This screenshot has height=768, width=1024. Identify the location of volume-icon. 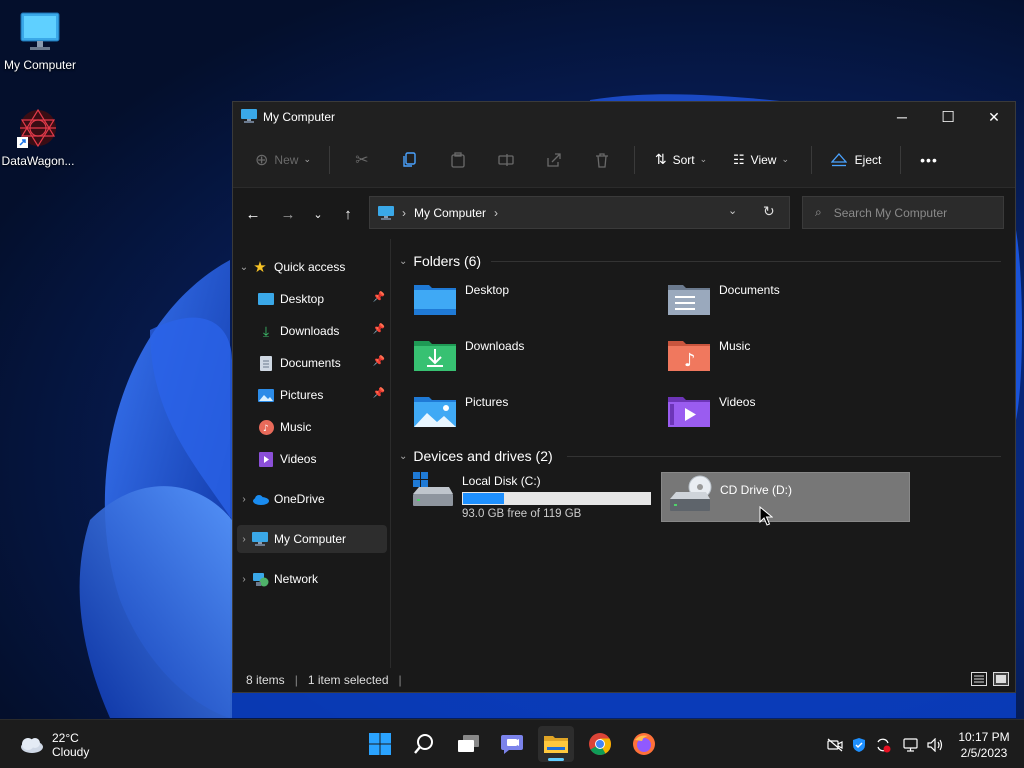
(935, 745).